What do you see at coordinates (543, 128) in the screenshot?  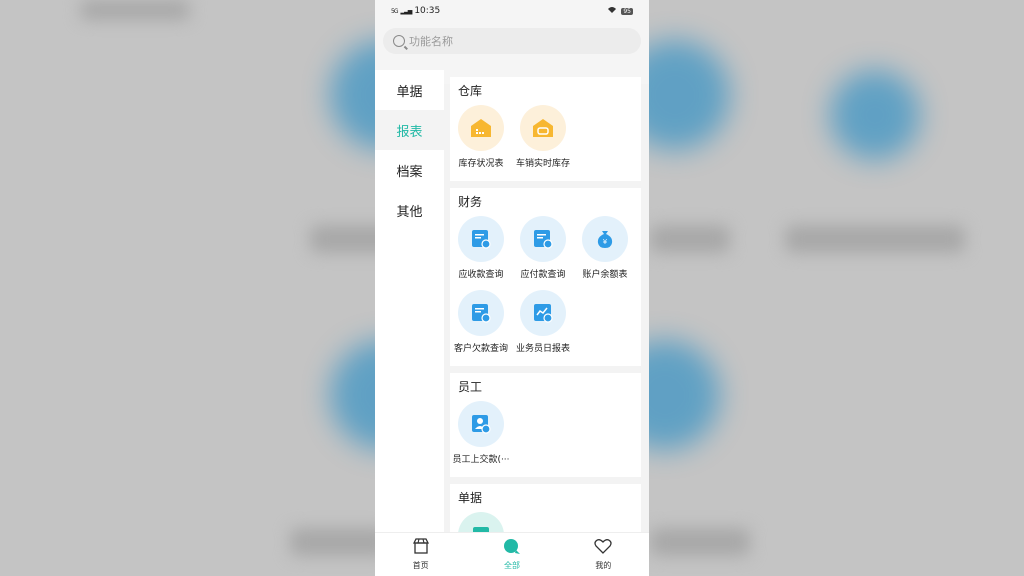 I see `van-inventory-icon` at bounding box center [543, 128].